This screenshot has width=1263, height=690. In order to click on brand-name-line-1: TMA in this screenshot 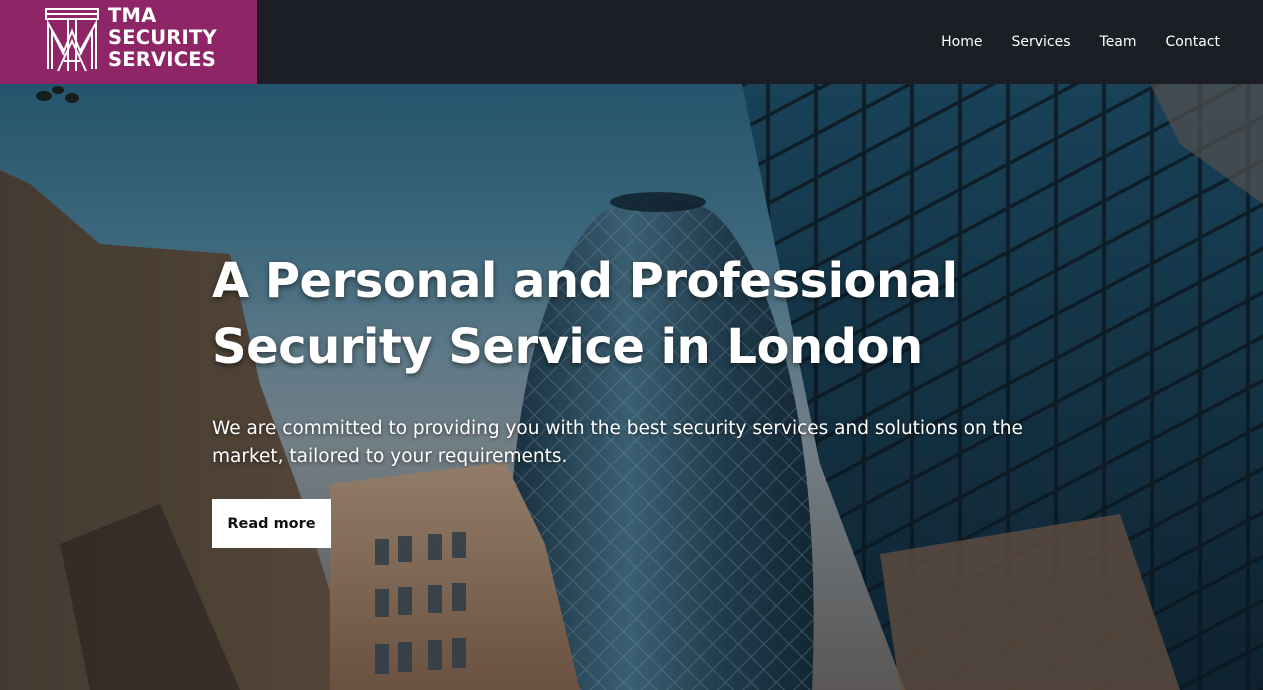, I will do `click(132, 15)`.